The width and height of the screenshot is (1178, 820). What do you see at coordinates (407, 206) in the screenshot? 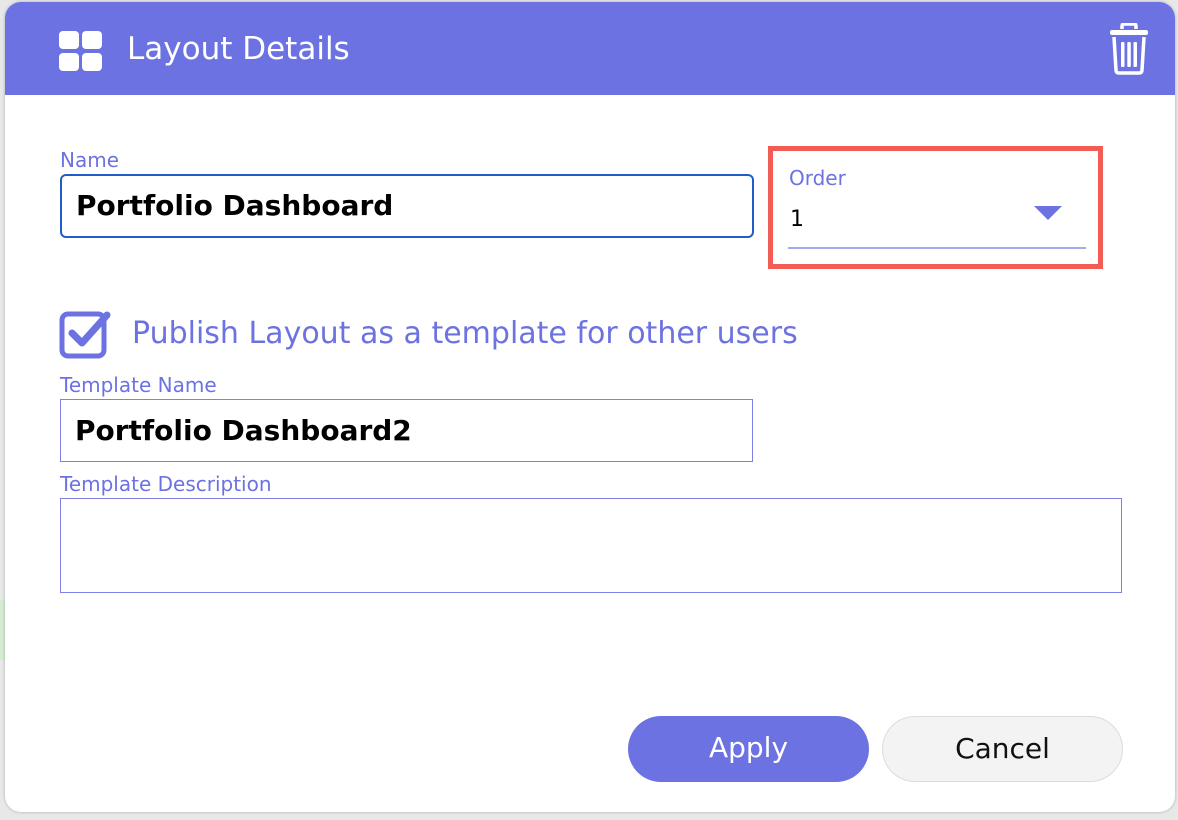
I see `name-input: Portfolio Dashboard` at bounding box center [407, 206].